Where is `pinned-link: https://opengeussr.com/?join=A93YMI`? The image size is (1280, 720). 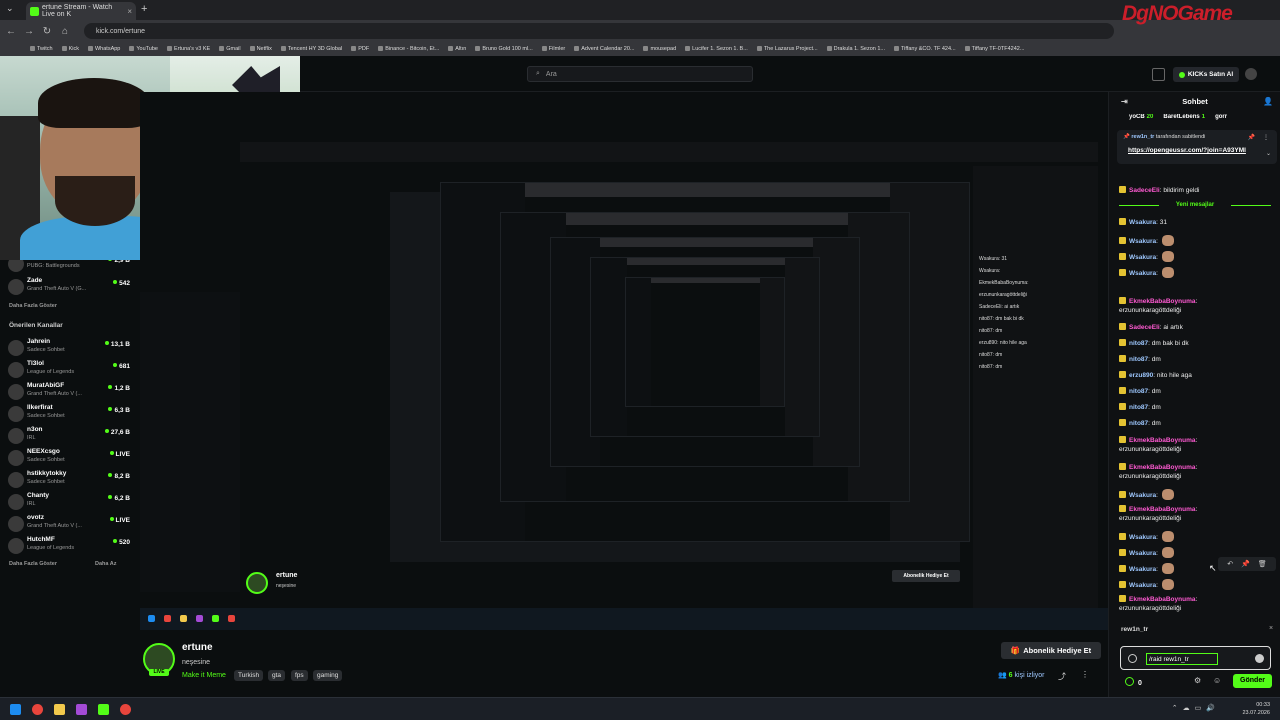 pinned-link: https://opengeussr.com/?join=A93YMI is located at coordinates (1187, 150).